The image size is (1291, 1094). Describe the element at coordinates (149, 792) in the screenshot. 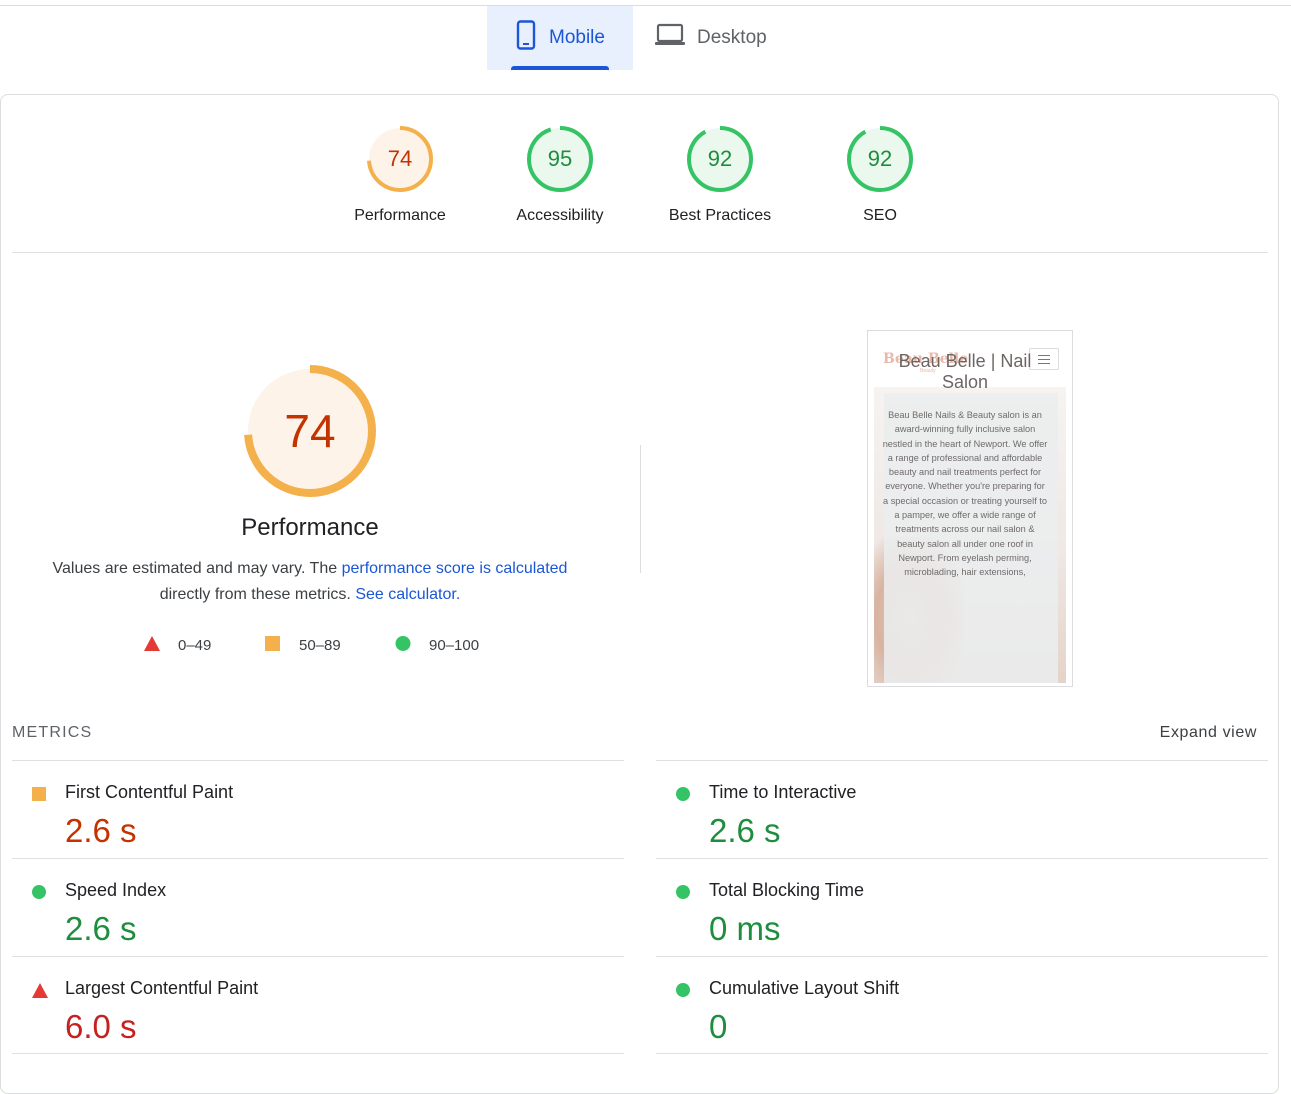

I see `metric-label: First Contentful Paint` at that location.